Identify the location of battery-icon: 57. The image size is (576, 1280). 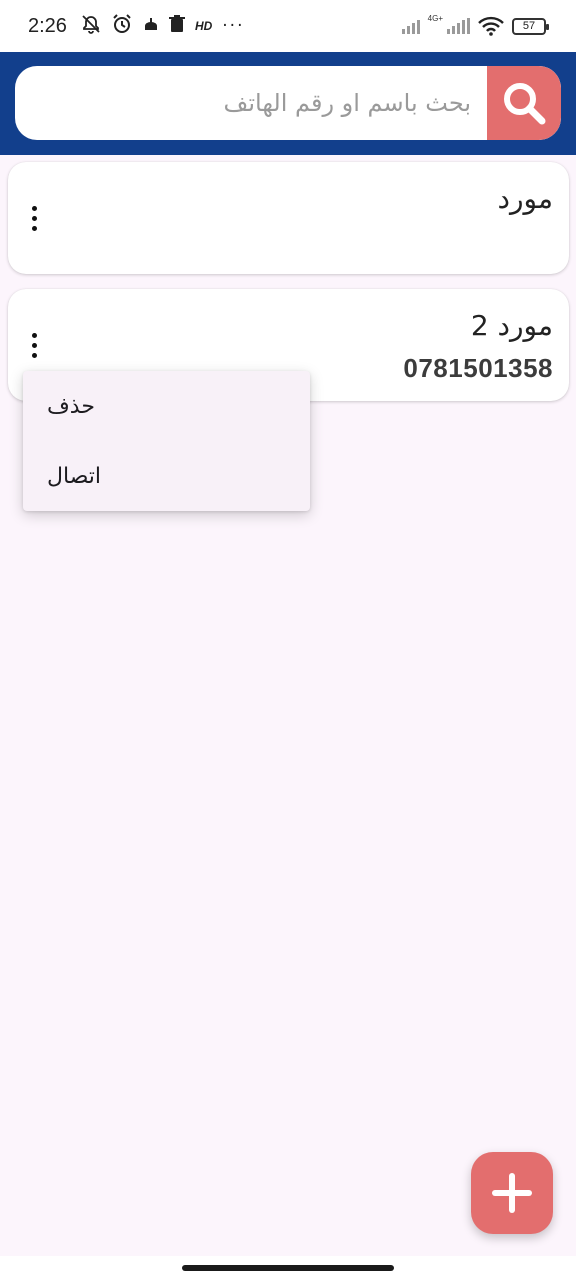
(530, 26).